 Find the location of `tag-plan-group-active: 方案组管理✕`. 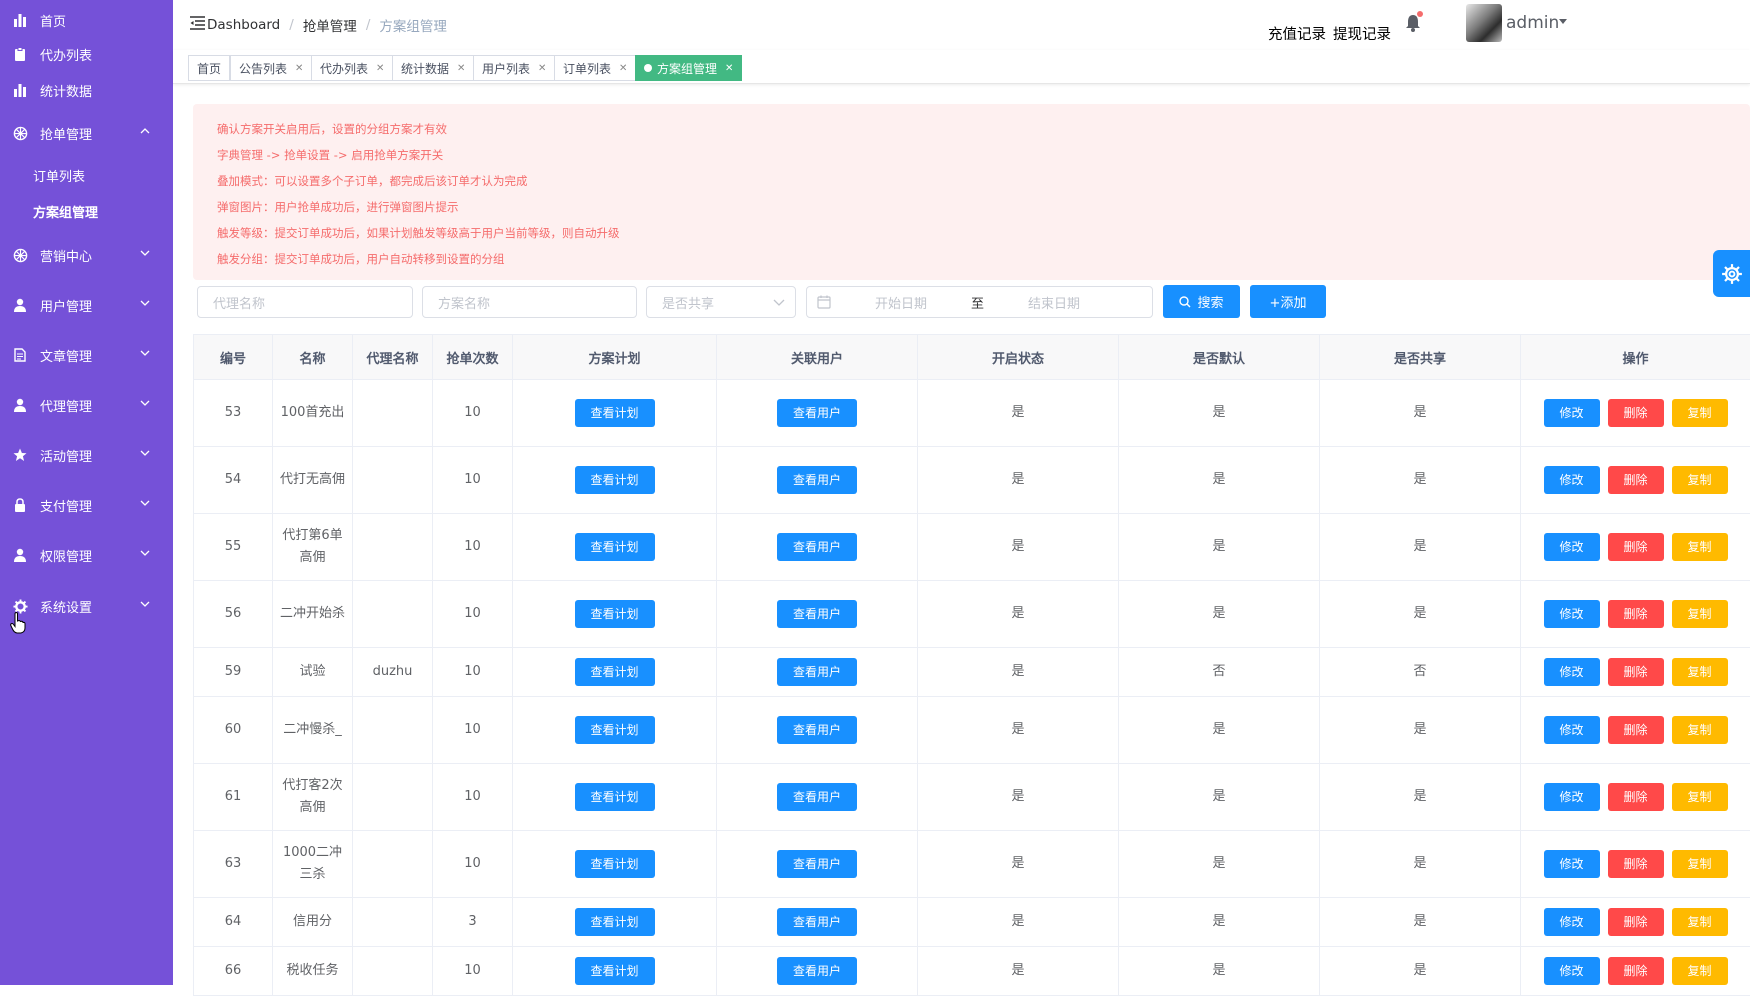

tag-plan-group-active: 方案组管理✕ is located at coordinates (688, 68).